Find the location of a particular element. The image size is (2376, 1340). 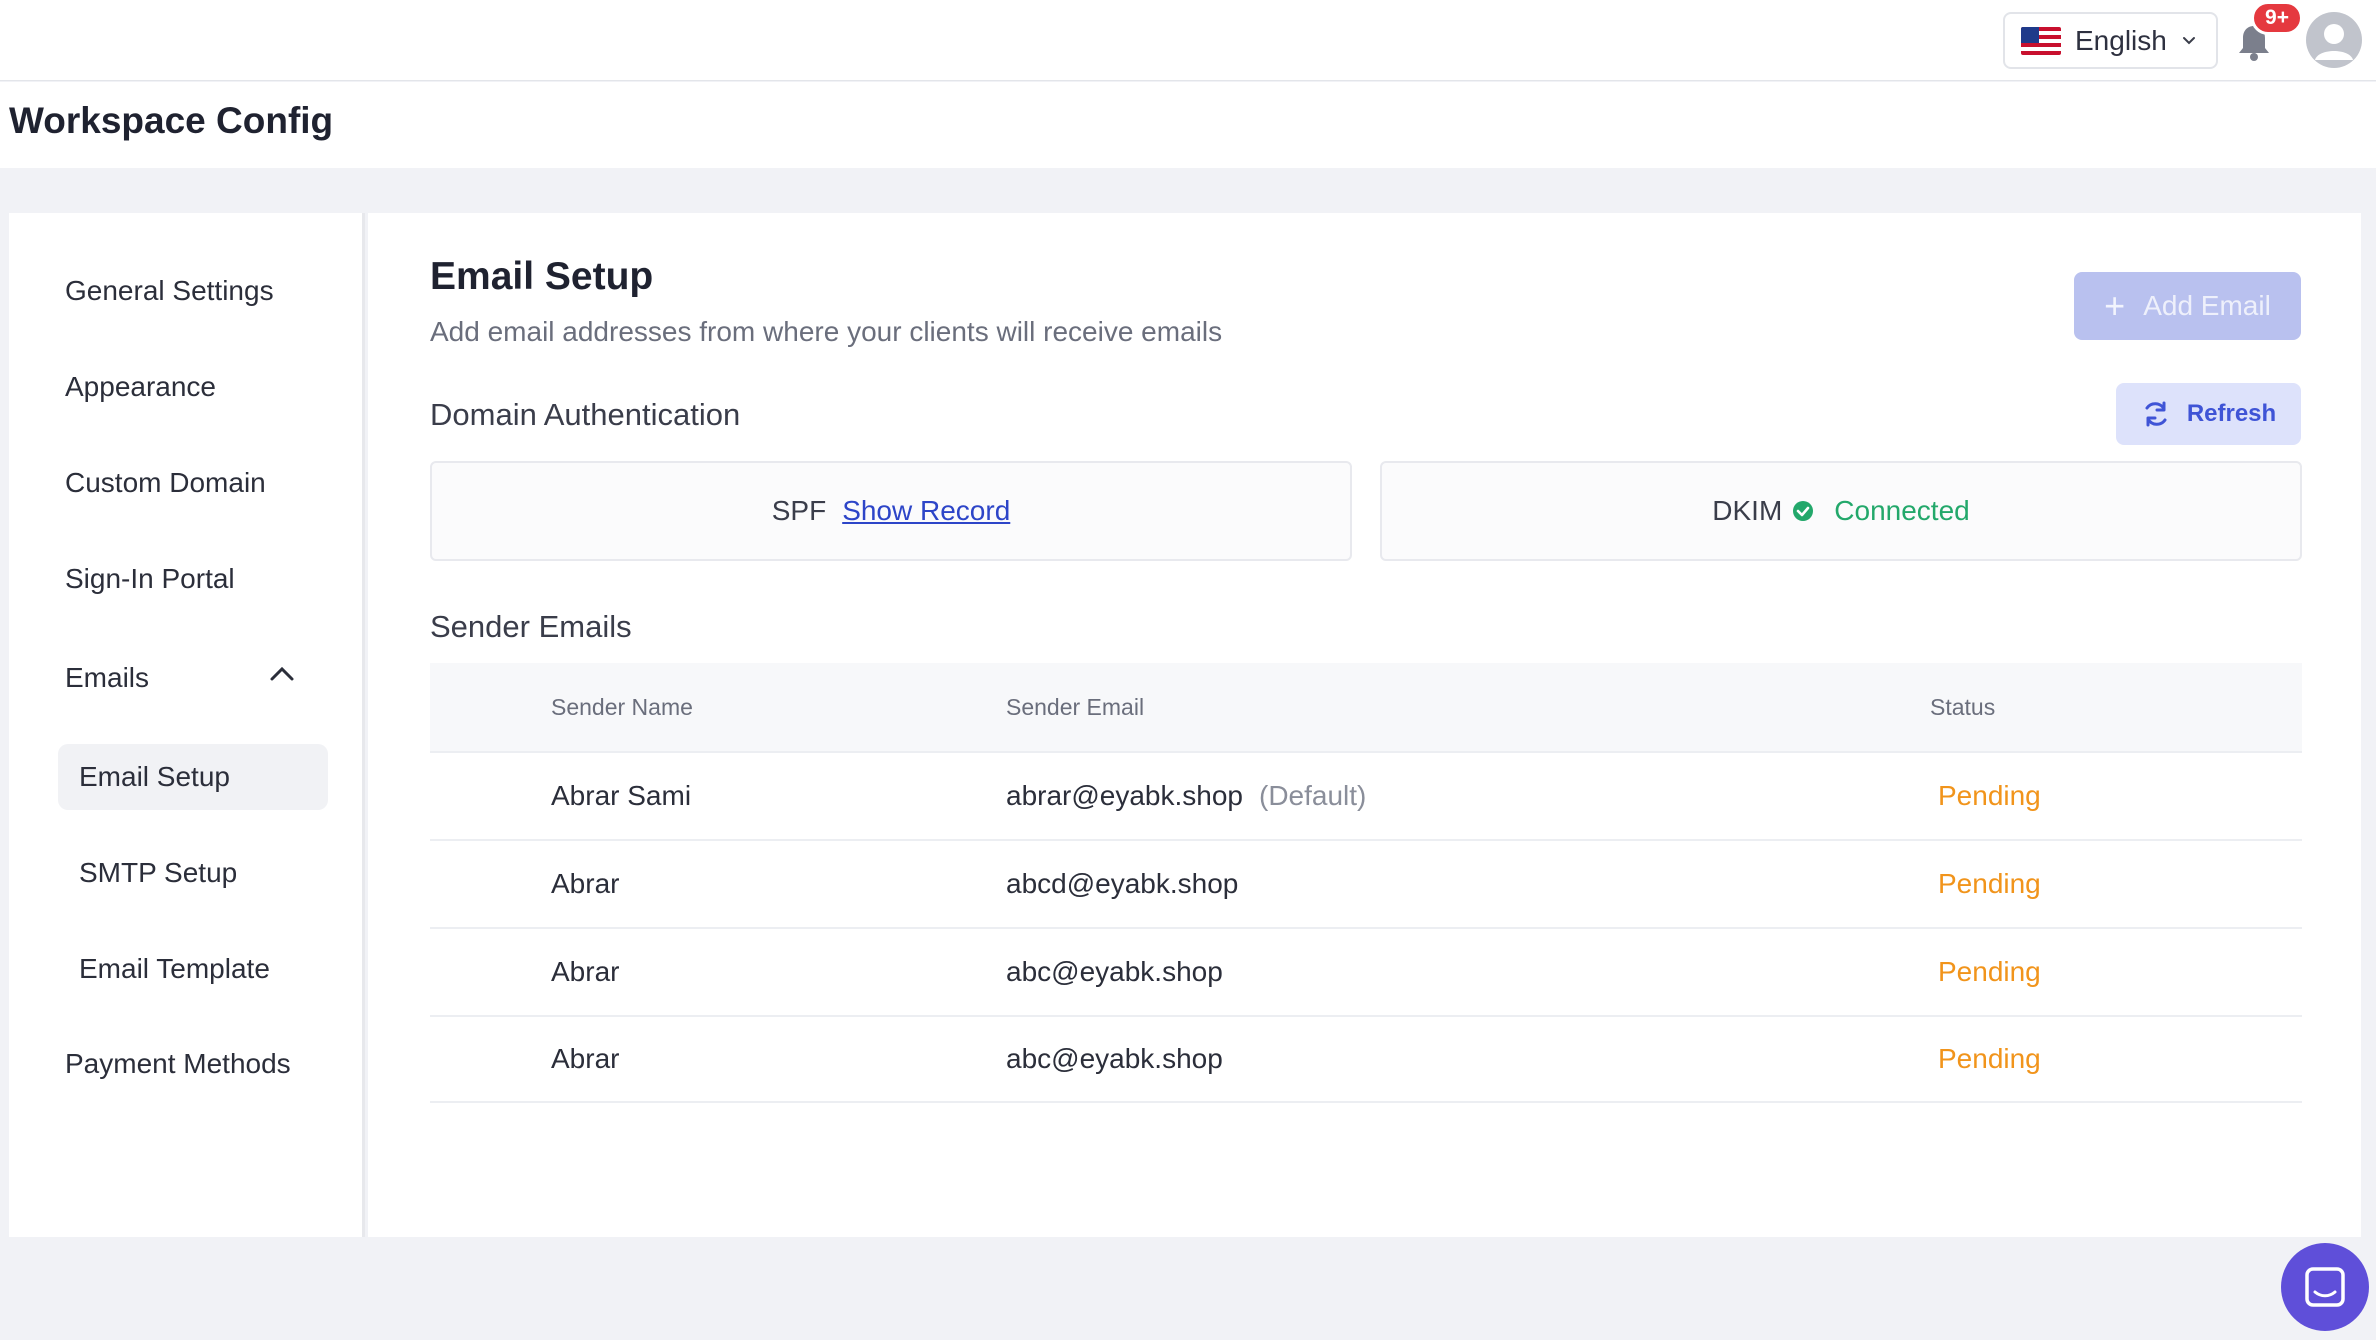

refresh-icon is located at coordinates (2156, 414).